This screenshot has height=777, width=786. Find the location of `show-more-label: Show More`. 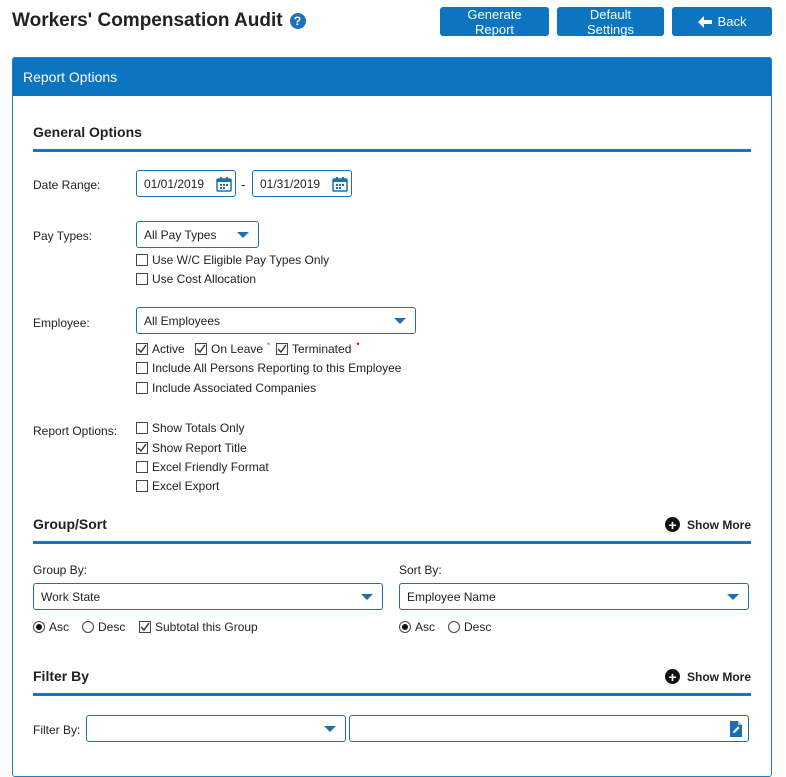

show-more-label: Show More is located at coordinates (718, 676).